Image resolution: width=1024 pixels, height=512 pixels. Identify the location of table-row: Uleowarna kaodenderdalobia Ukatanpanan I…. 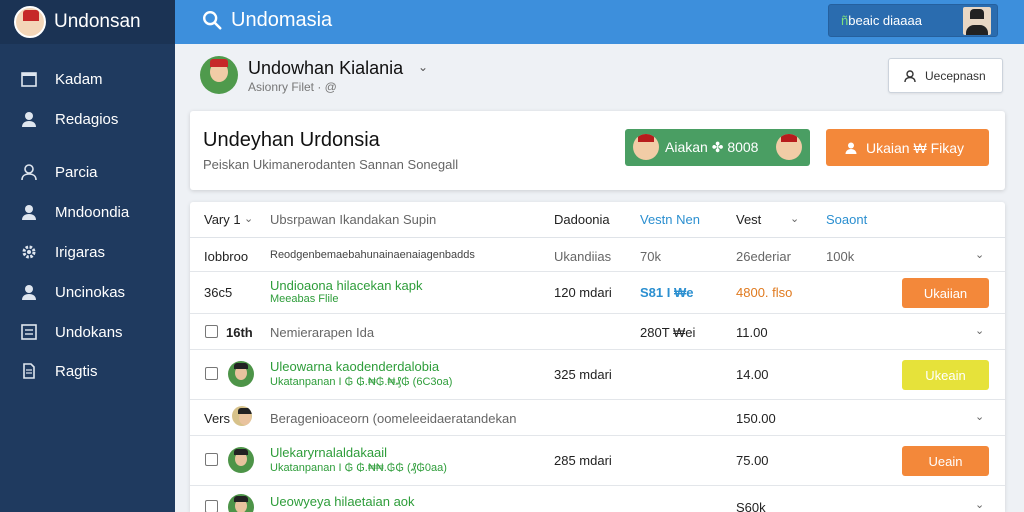
(597, 375).